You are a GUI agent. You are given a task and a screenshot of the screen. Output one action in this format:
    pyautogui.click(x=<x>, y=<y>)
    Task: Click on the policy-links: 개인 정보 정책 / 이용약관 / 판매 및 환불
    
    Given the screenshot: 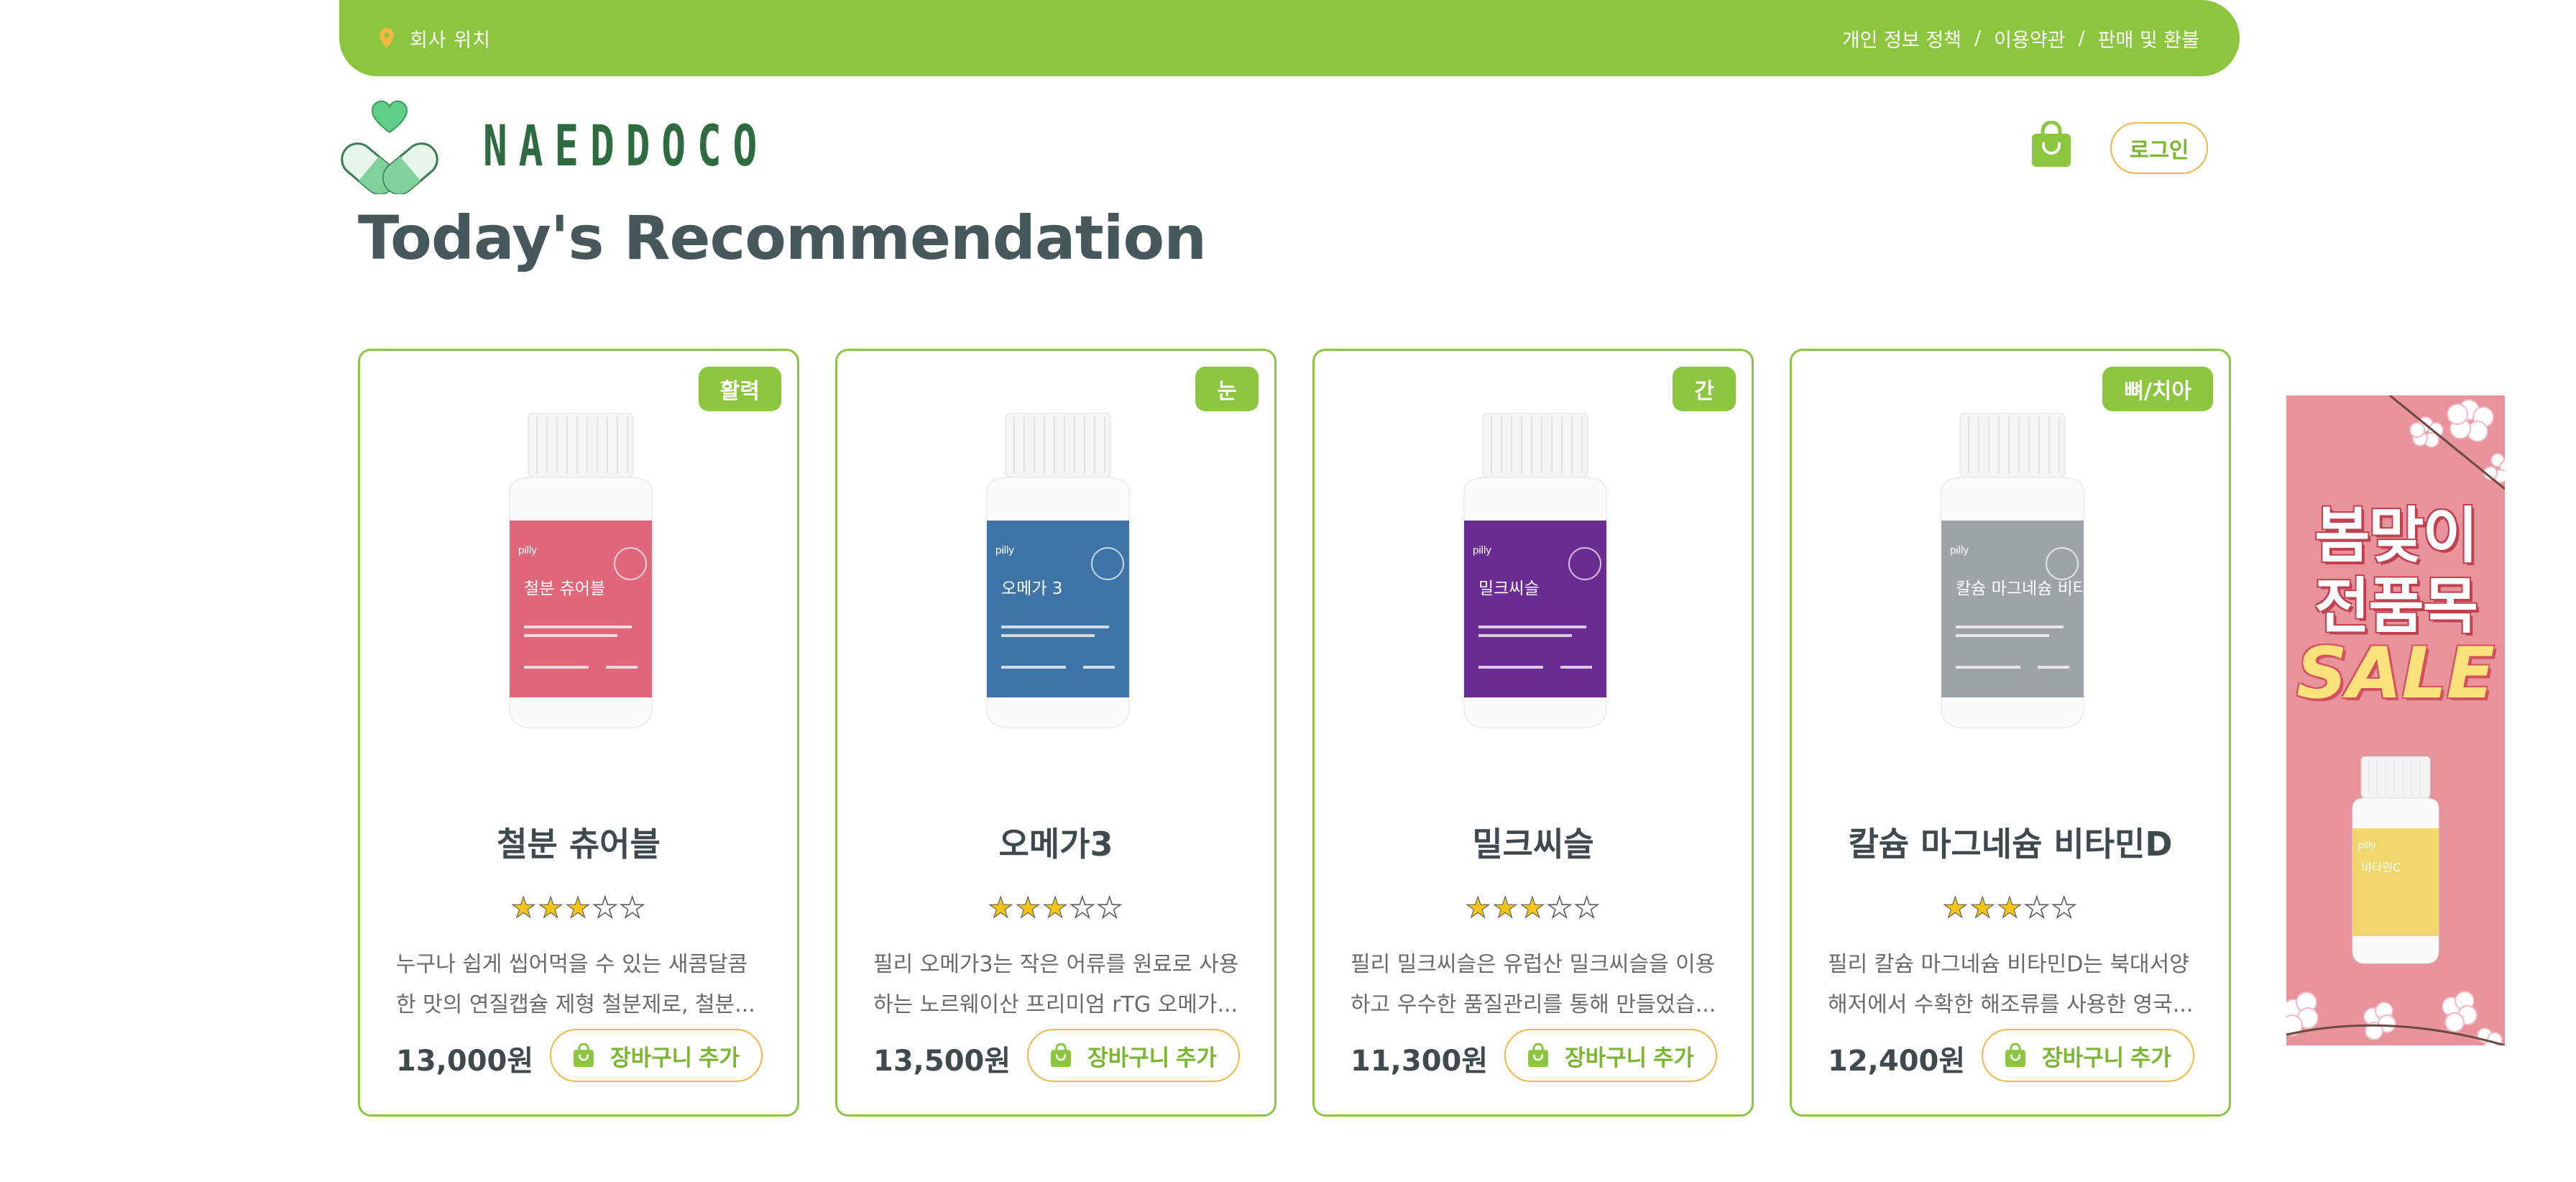 What is the action you would take?
    pyautogui.click(x=2020, y=38)
    